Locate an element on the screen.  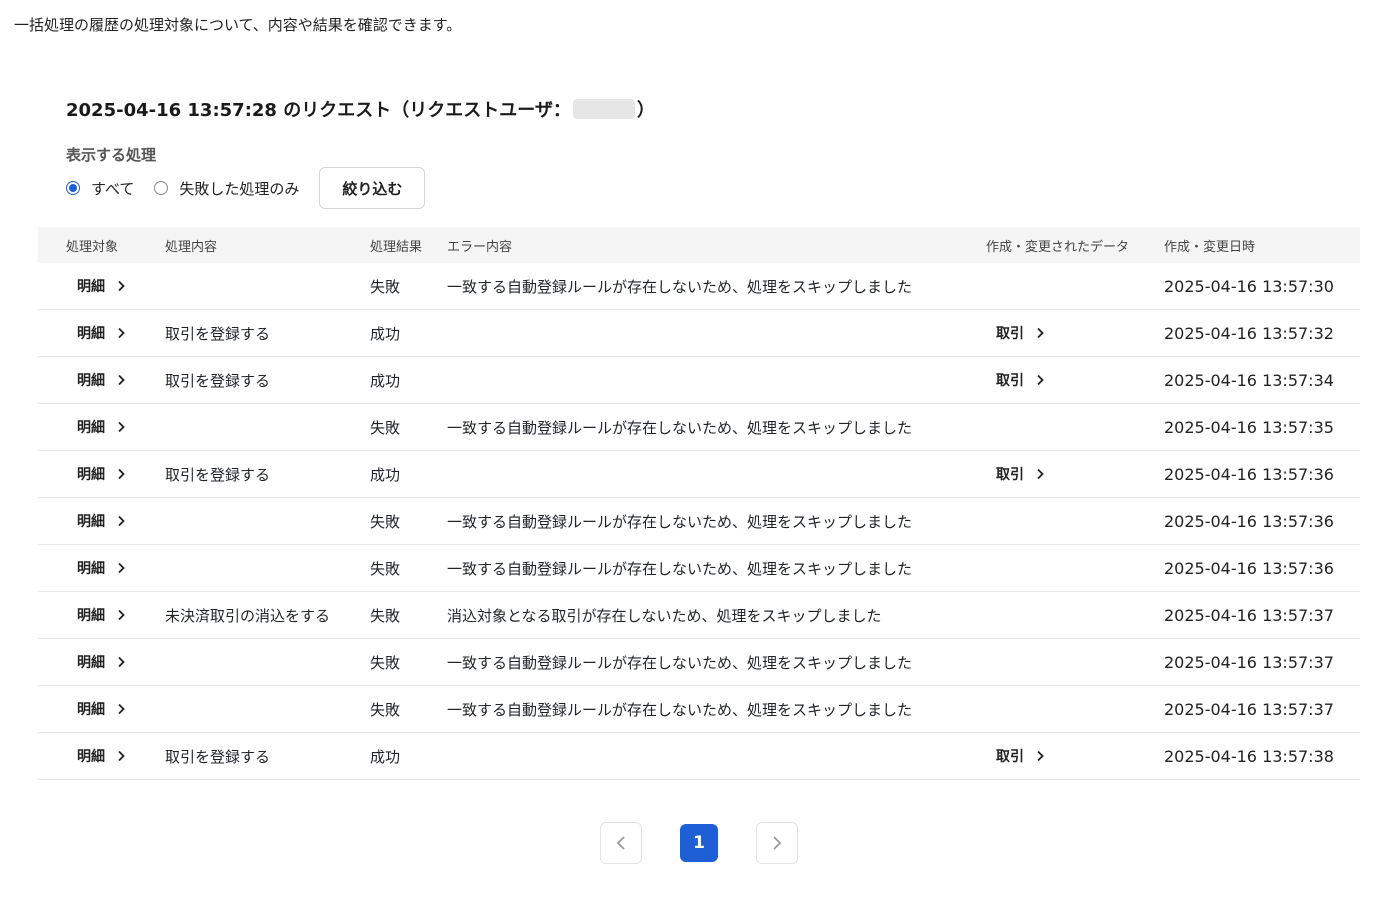
cell-datetime: 2025-04-16 13:57:38 is located at coordinates (1249, 756).